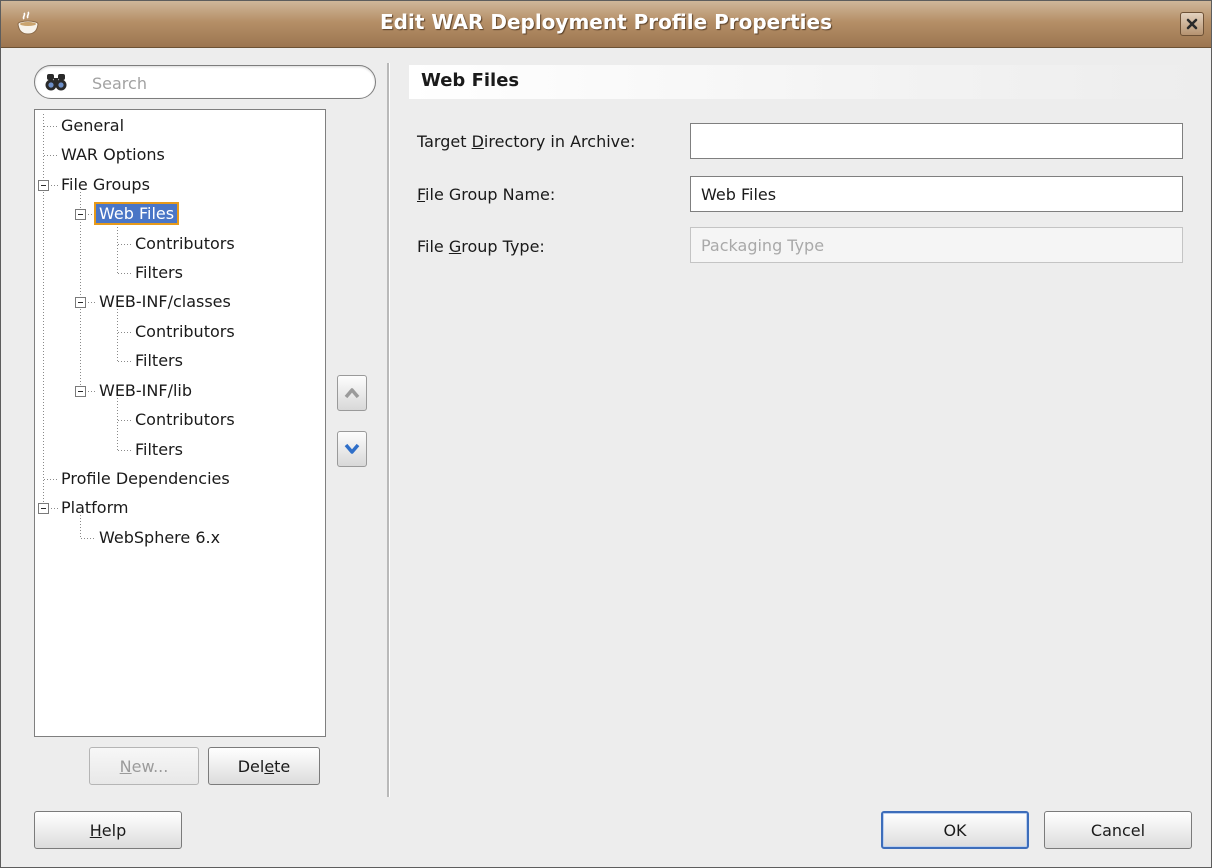  Describe the element at coordinates (145, 391) in the screenshot. I see `tree-item-web-inf-lib: WEB-INF/lib` at that location.